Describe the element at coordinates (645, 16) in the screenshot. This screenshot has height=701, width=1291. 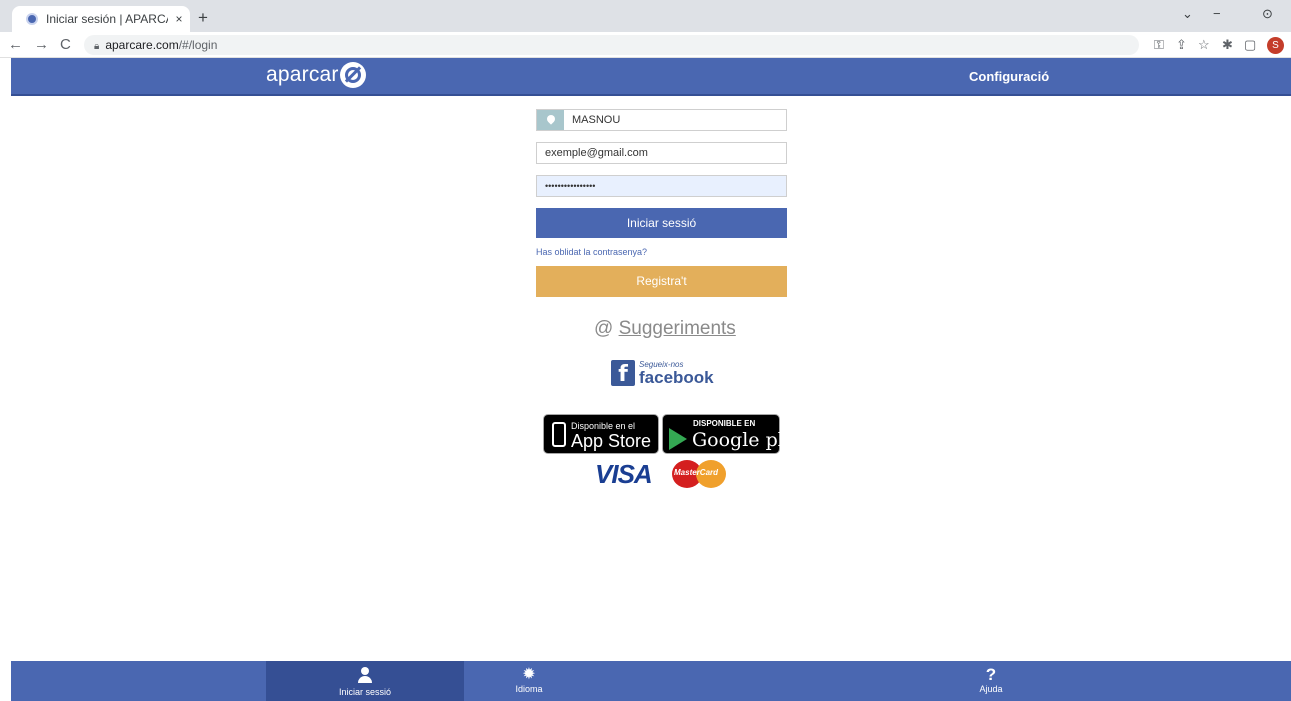
I see `browser-tab-bar: Iniciar sesión | APARCARE × + ⌄ − ⊙` at that location.